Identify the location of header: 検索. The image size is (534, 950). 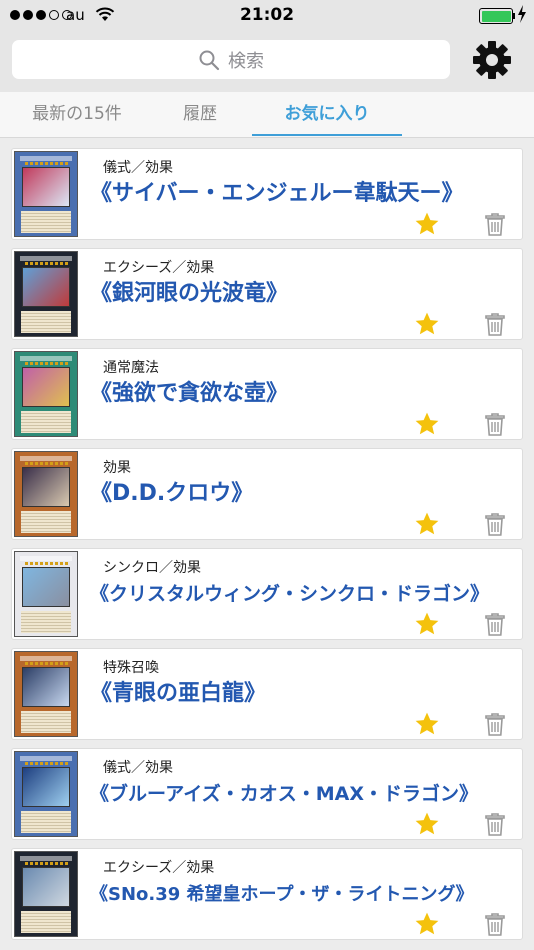
(267, 61).